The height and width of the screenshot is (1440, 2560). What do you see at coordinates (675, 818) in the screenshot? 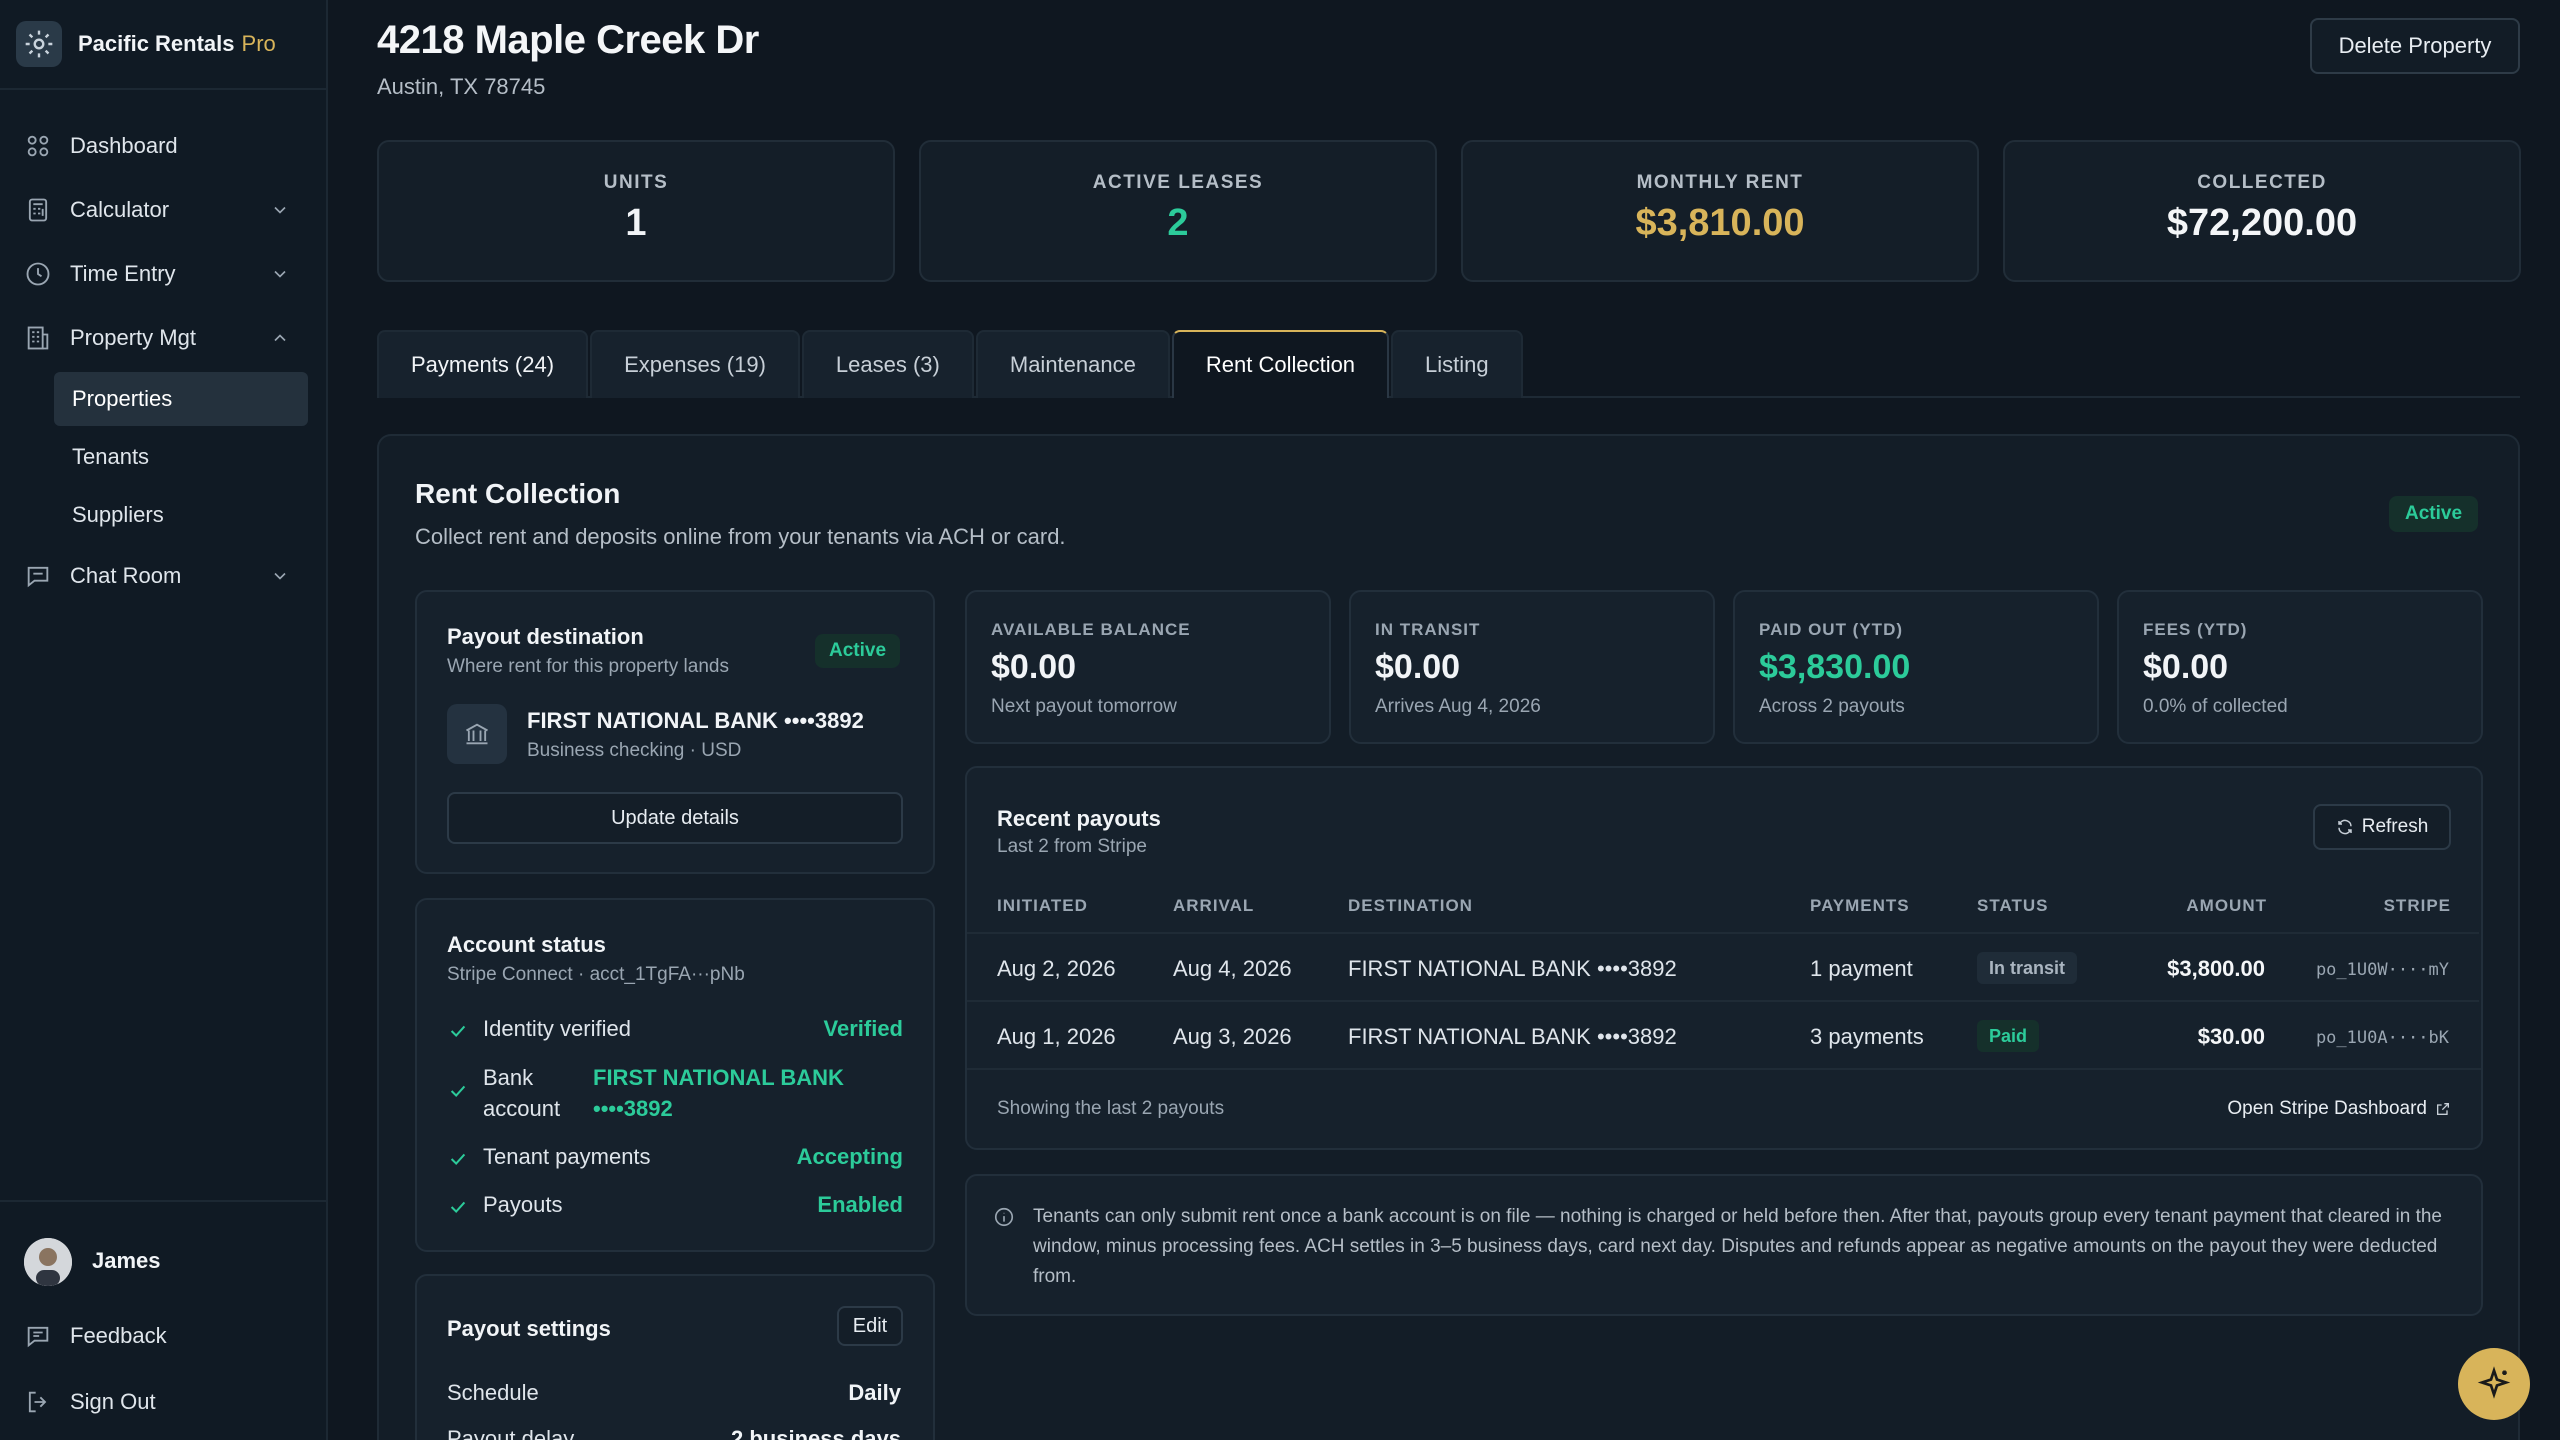
I see `update-details-button: Update details` at bounding box center [675, 818].